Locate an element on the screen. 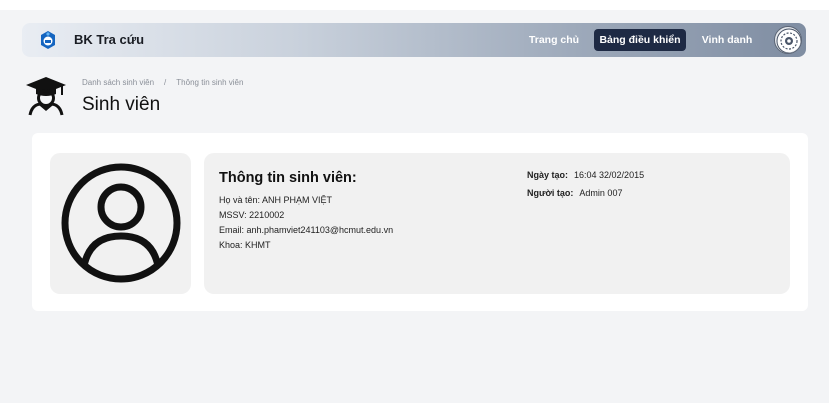 This screenshot has height=403, width=829. created-date: Ngày tạo: 16:04 32/02/2015 is located at coordinates (585, 175).